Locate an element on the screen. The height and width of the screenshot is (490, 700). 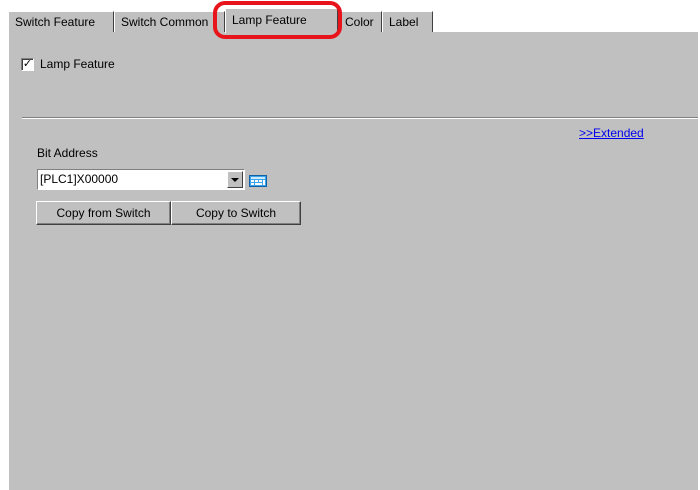
divider is located at coordinates (360, 118).